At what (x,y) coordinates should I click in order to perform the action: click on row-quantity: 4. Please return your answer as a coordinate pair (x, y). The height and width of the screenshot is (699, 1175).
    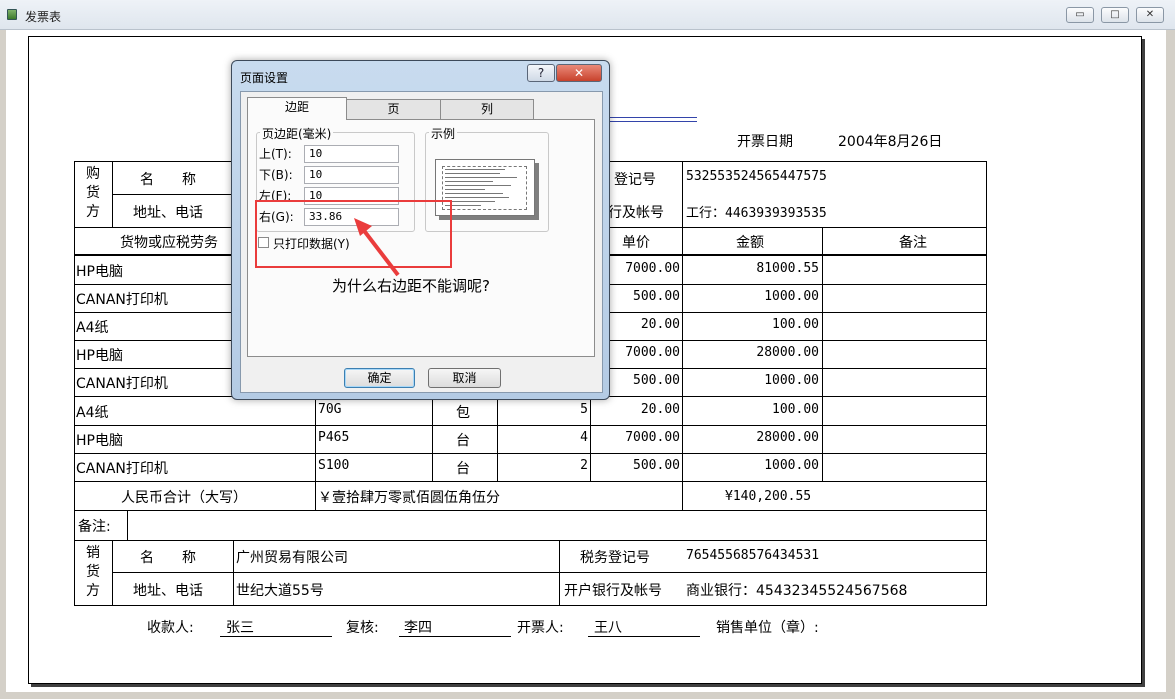
    Looking at the image, I should click on (584, 437).